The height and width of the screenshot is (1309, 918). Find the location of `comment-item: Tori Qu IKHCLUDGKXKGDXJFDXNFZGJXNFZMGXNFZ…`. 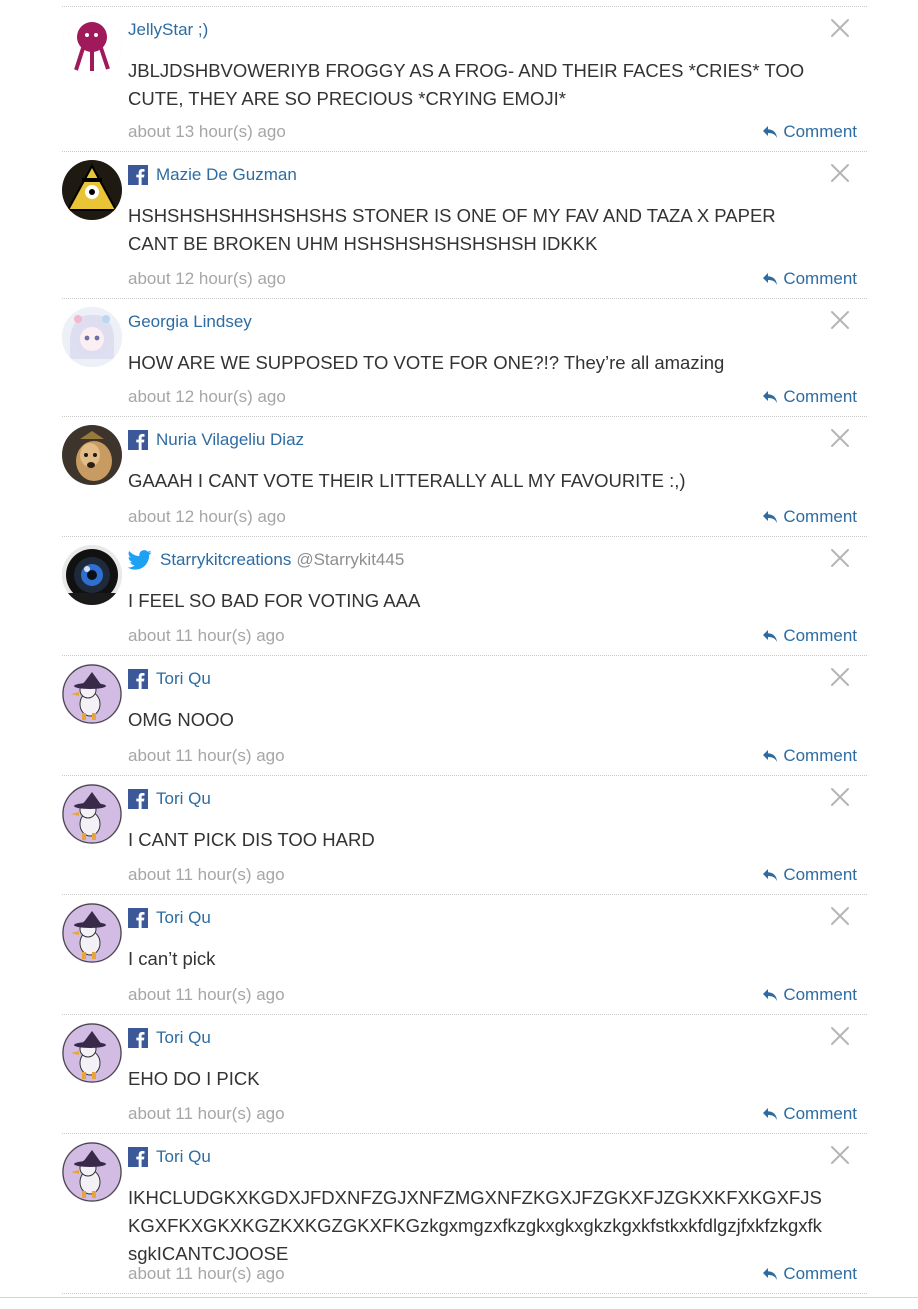

comment-item: Tori Qu IKHCLUDGKXKGDXJFDXNFZGJXNFZMGXNFZ… is located at coordinates (464, 1214).